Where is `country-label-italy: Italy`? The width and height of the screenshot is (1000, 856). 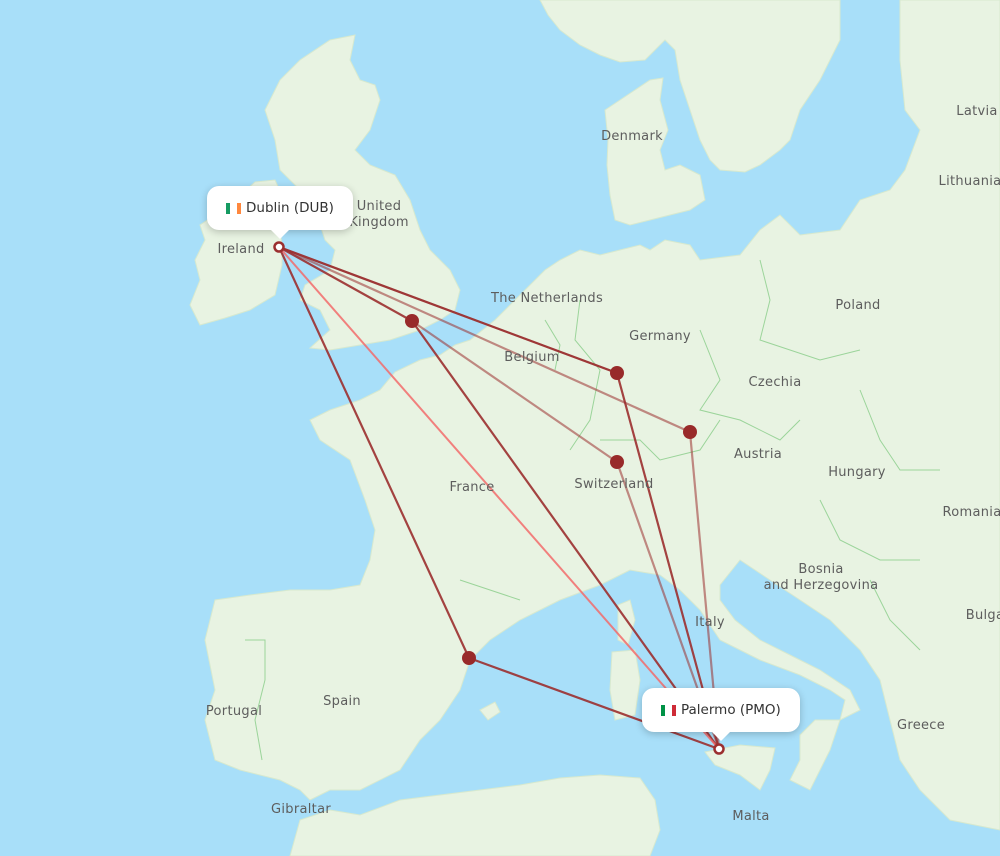 country-label-italy: Italy is located at coordinates (710, 622).